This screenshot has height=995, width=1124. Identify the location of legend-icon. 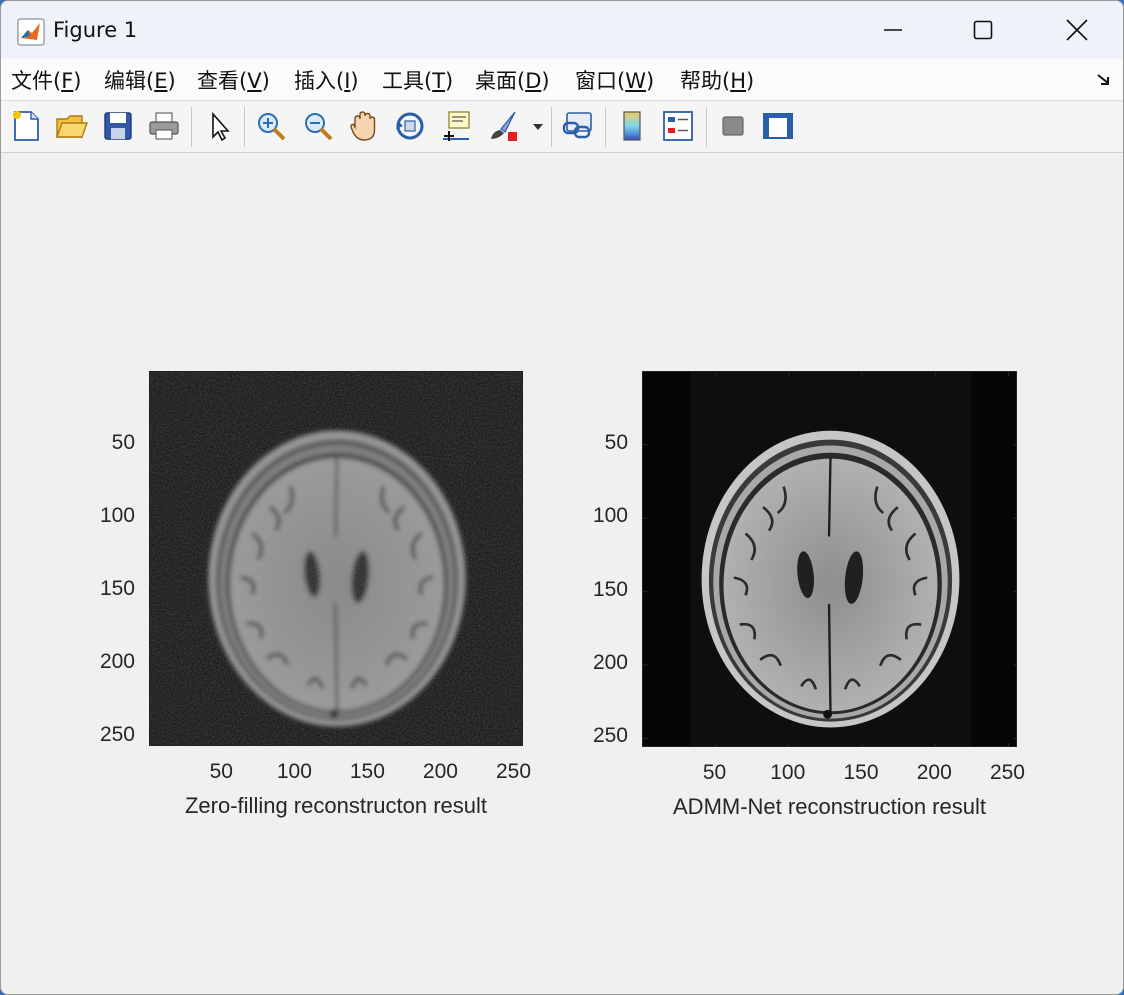
(678, 126).